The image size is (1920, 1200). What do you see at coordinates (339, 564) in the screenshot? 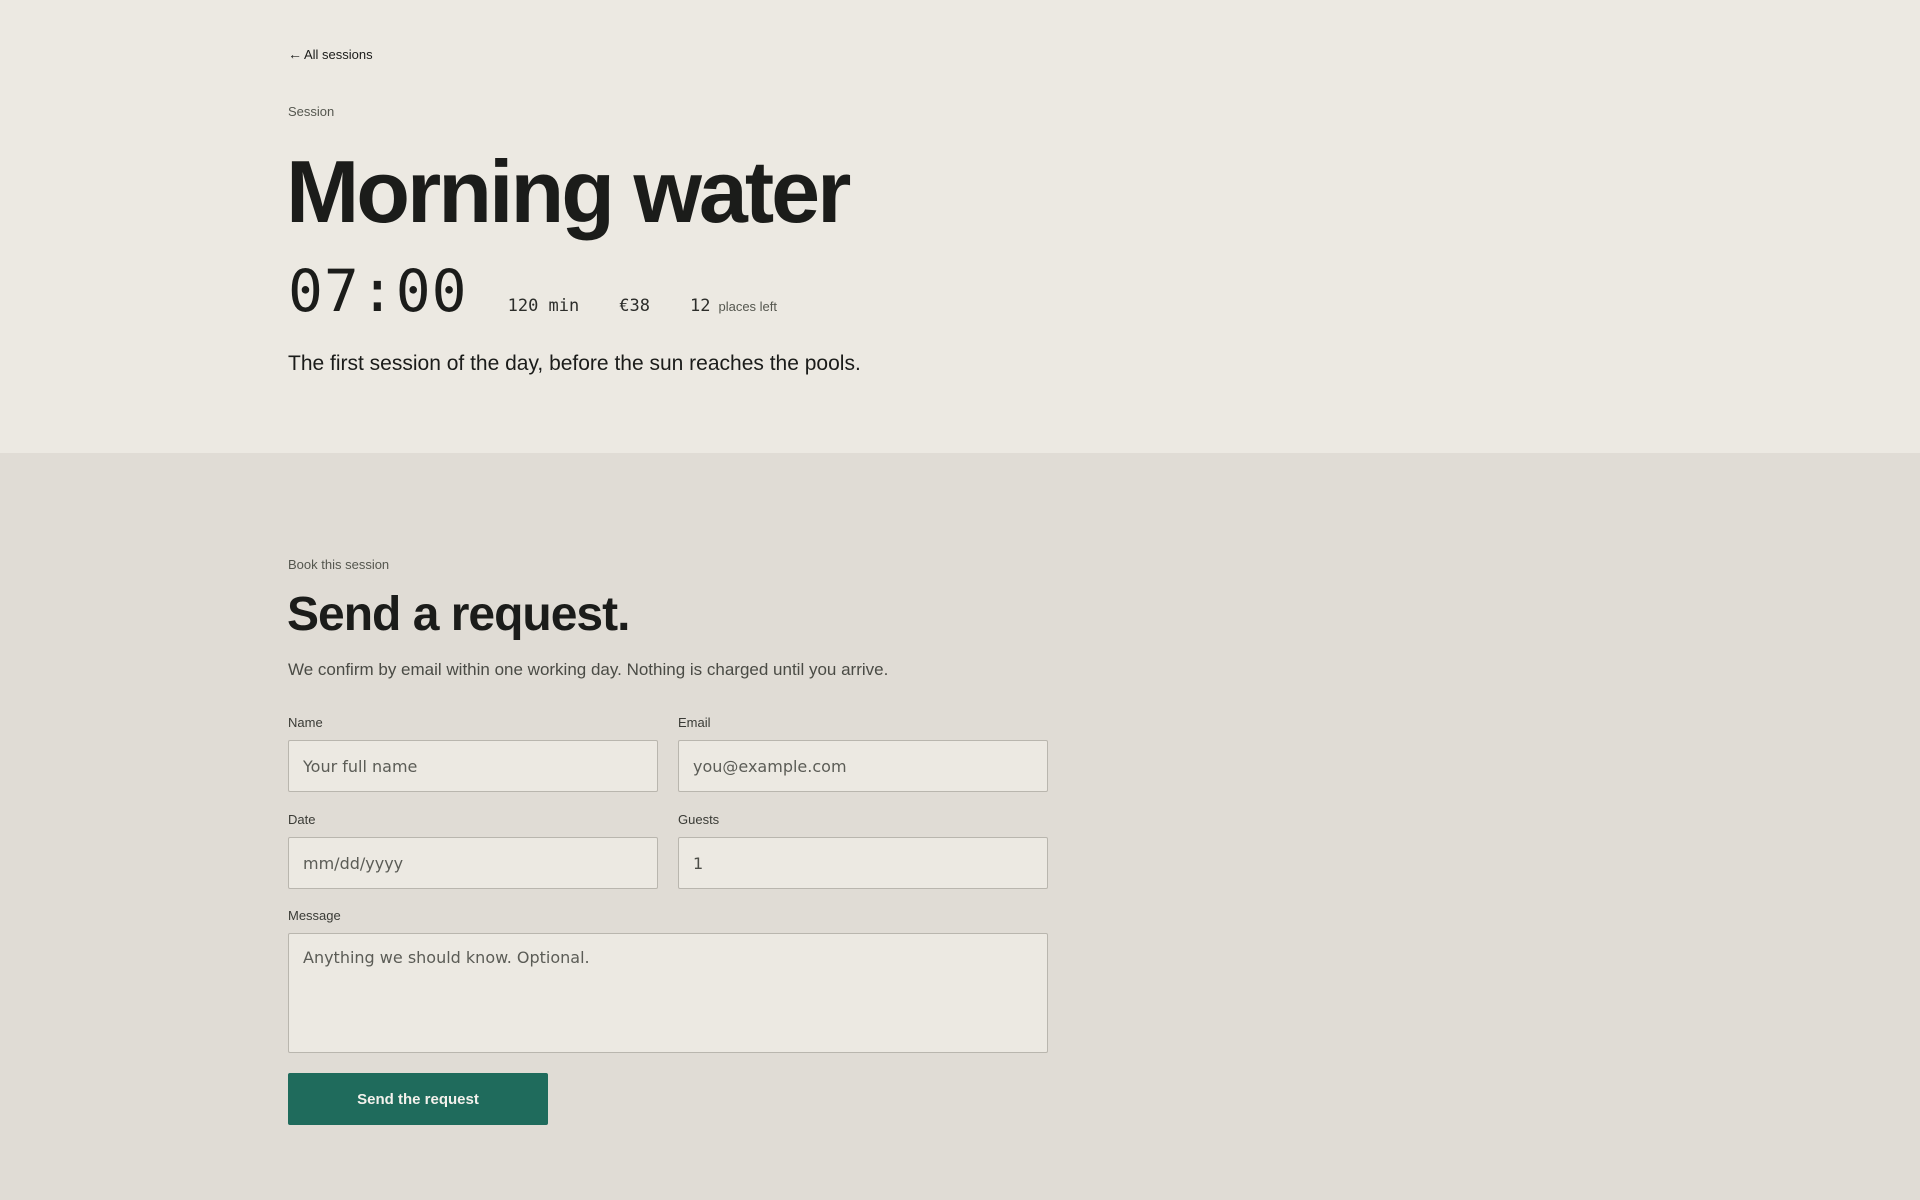
I see `booking-eyebrow: Book this session` at bounding box center [339, 564].